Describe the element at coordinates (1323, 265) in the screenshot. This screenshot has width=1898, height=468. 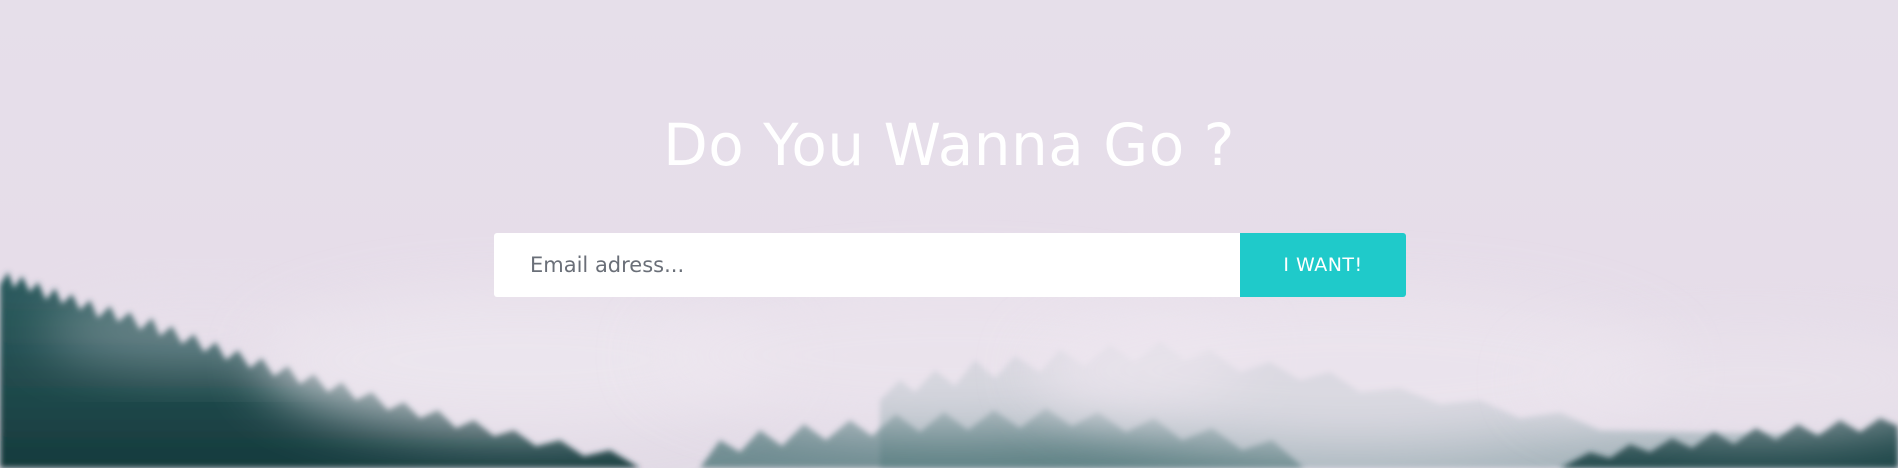
I see `i-want-button: I WANT!` at that location.